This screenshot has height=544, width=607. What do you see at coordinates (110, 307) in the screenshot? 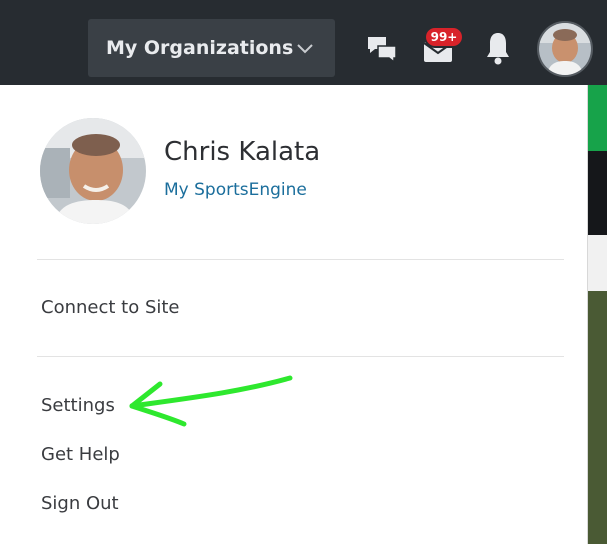
I see `menu-item-connect-to-site: Connect to Site` at bounding box center [110, 307].